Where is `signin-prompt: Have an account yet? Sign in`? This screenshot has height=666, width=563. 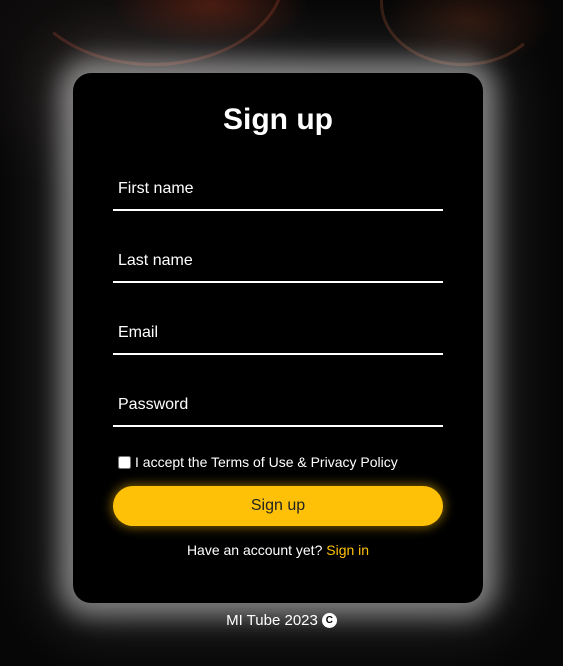 signin-prompt: Have an account yet? Sign in is located at coordinates (278, 550).